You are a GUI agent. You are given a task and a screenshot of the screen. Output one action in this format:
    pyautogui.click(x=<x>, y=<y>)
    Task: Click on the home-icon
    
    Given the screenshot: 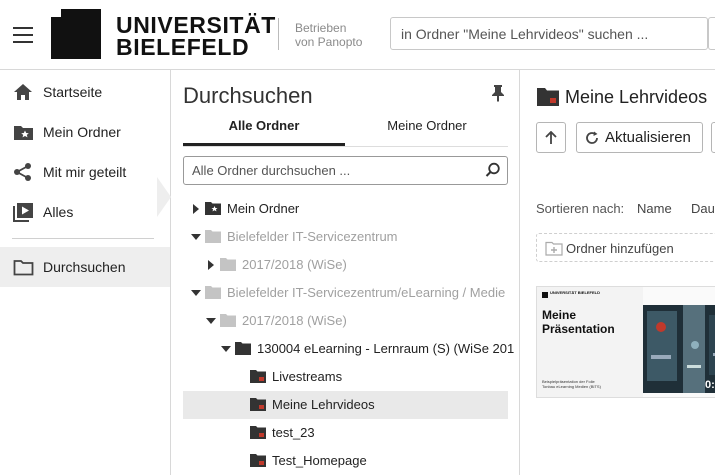 What is the action you would take?
    pyautogui.click(x=23, y=92)
    